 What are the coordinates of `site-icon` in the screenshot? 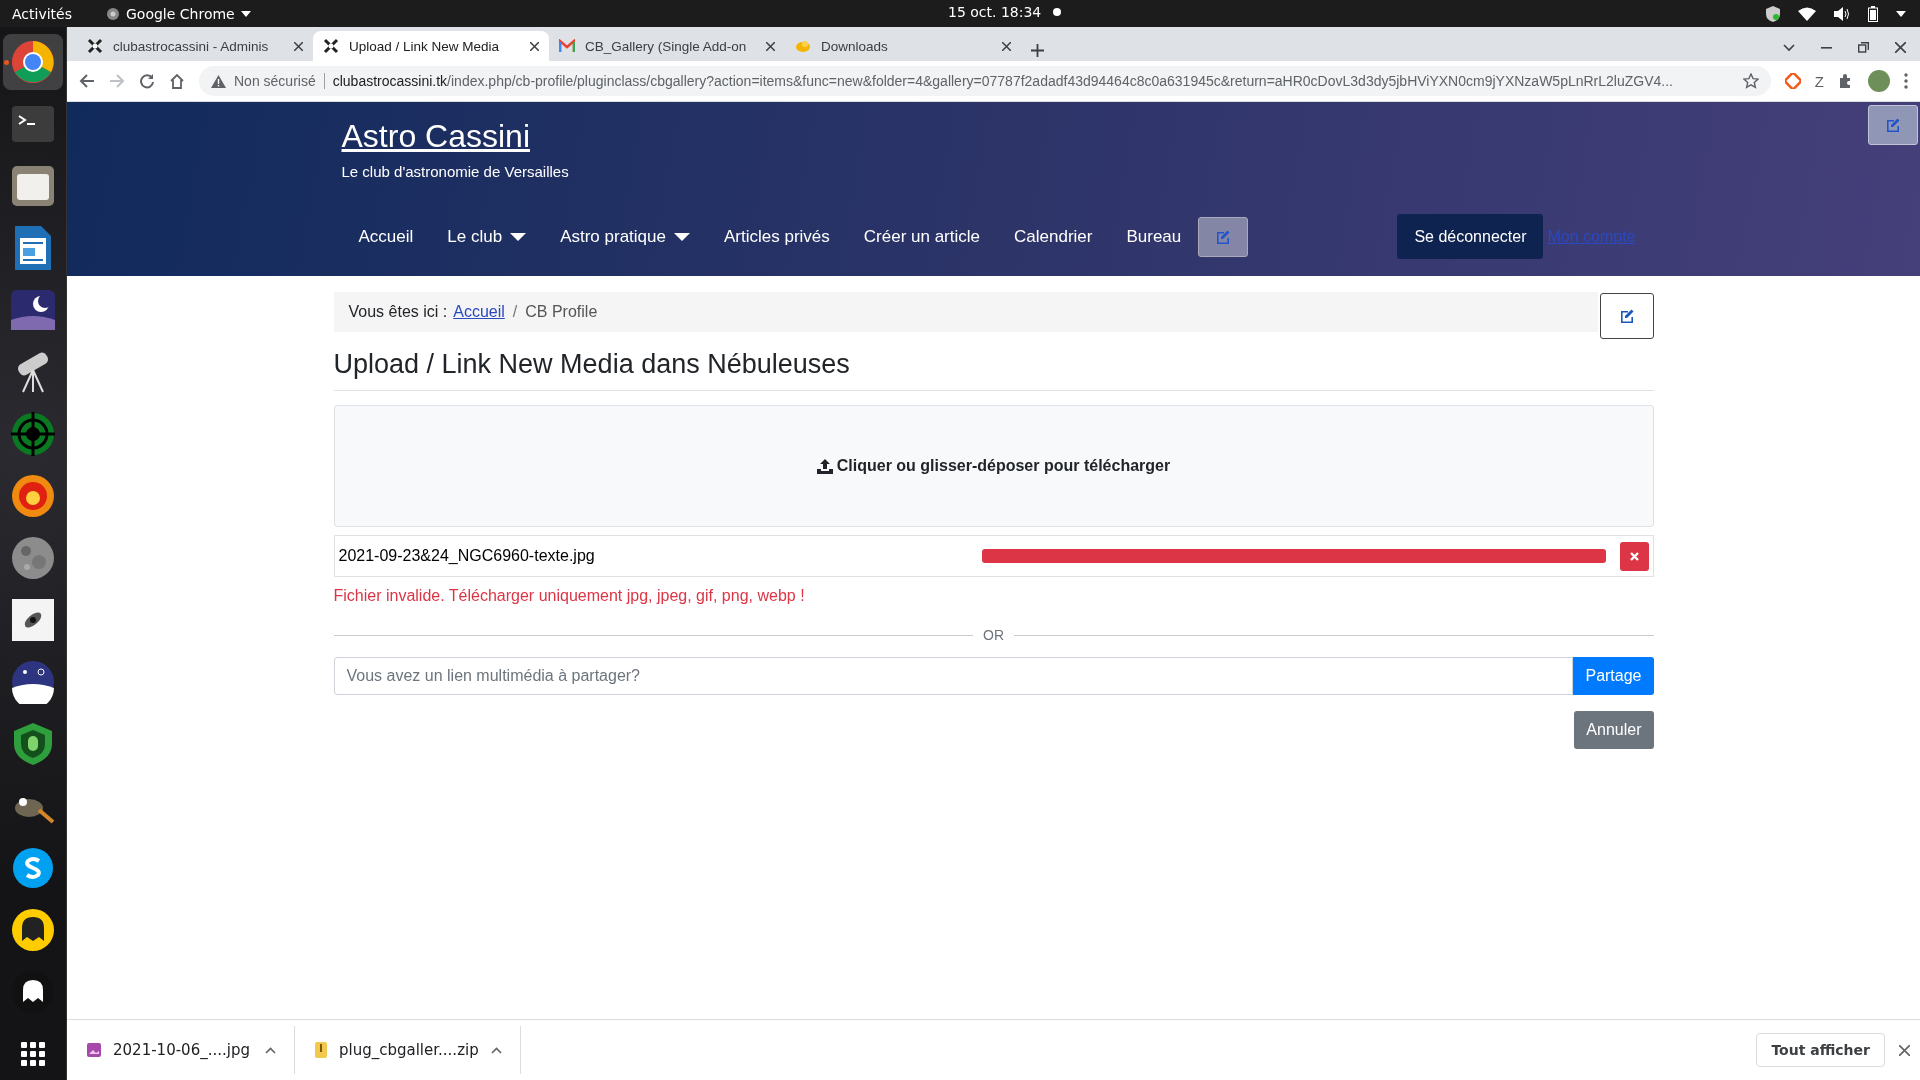 It's located at (803, 46).